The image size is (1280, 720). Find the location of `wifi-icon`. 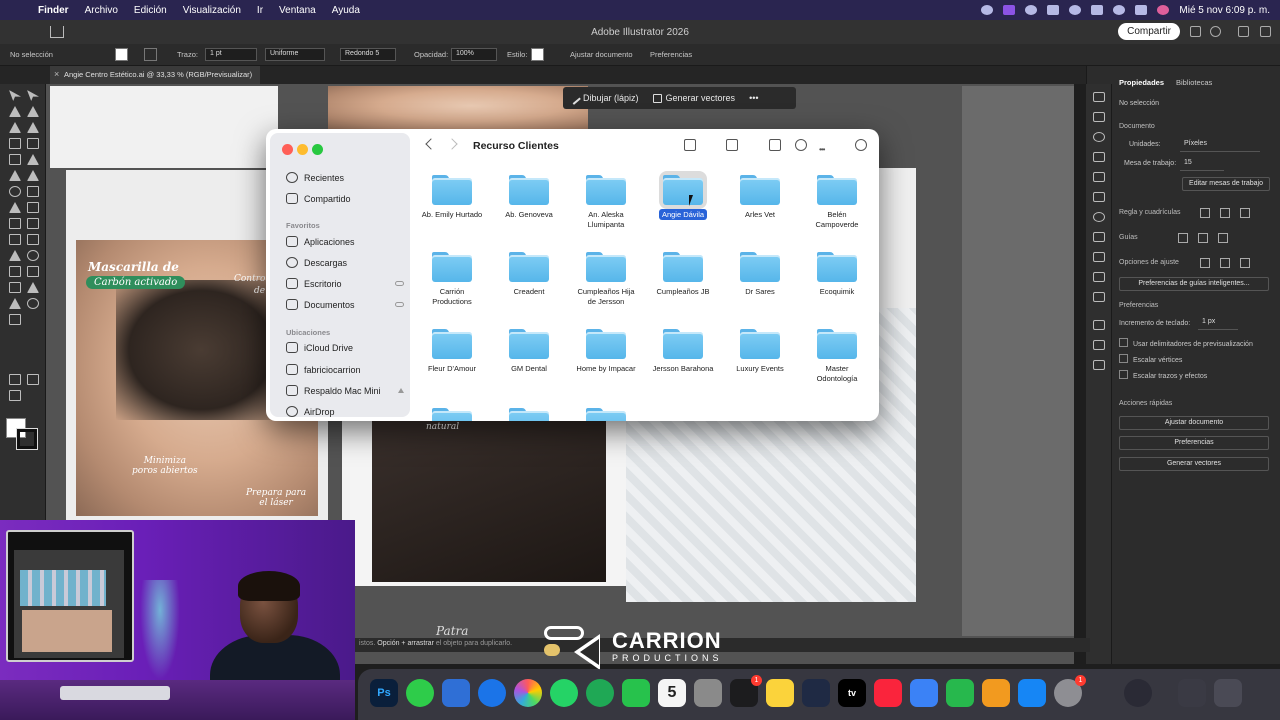

wifi-icon is located at coordinates (1097, 10).